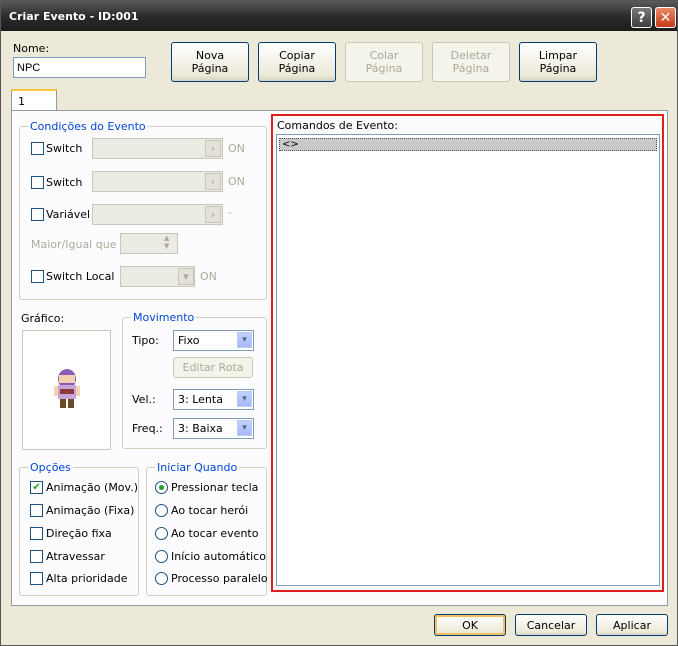 The image size is (678, 646). I want to click on window-title: Criar Evento - ID:001, so click(74, 16).